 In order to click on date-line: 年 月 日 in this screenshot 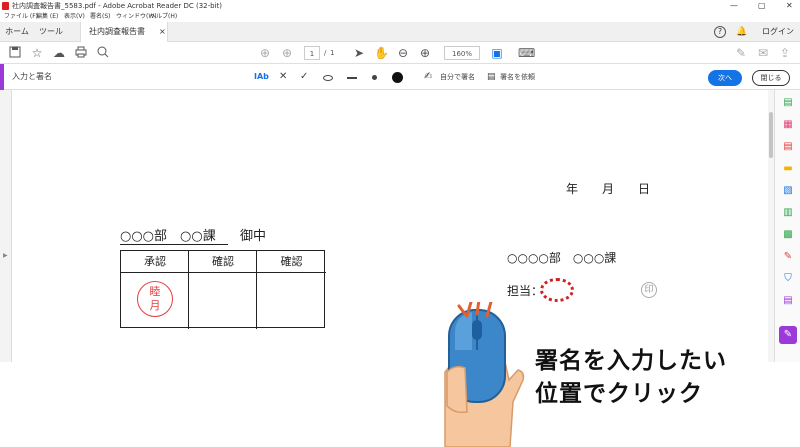, I will do `click(608, 189)`.